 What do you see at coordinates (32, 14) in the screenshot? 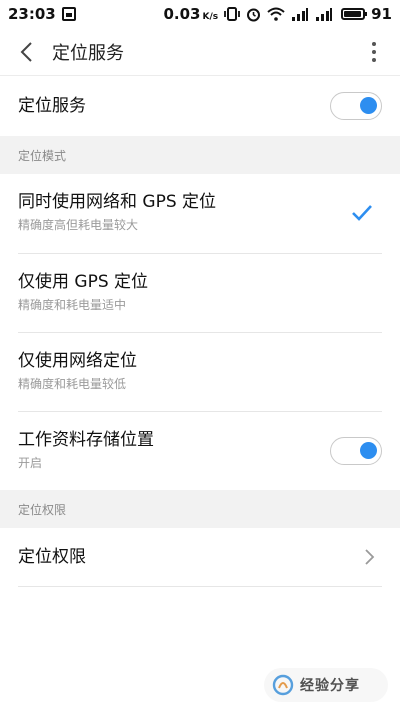
I see `status-time: 23:03` at bounding box center [32, 14].